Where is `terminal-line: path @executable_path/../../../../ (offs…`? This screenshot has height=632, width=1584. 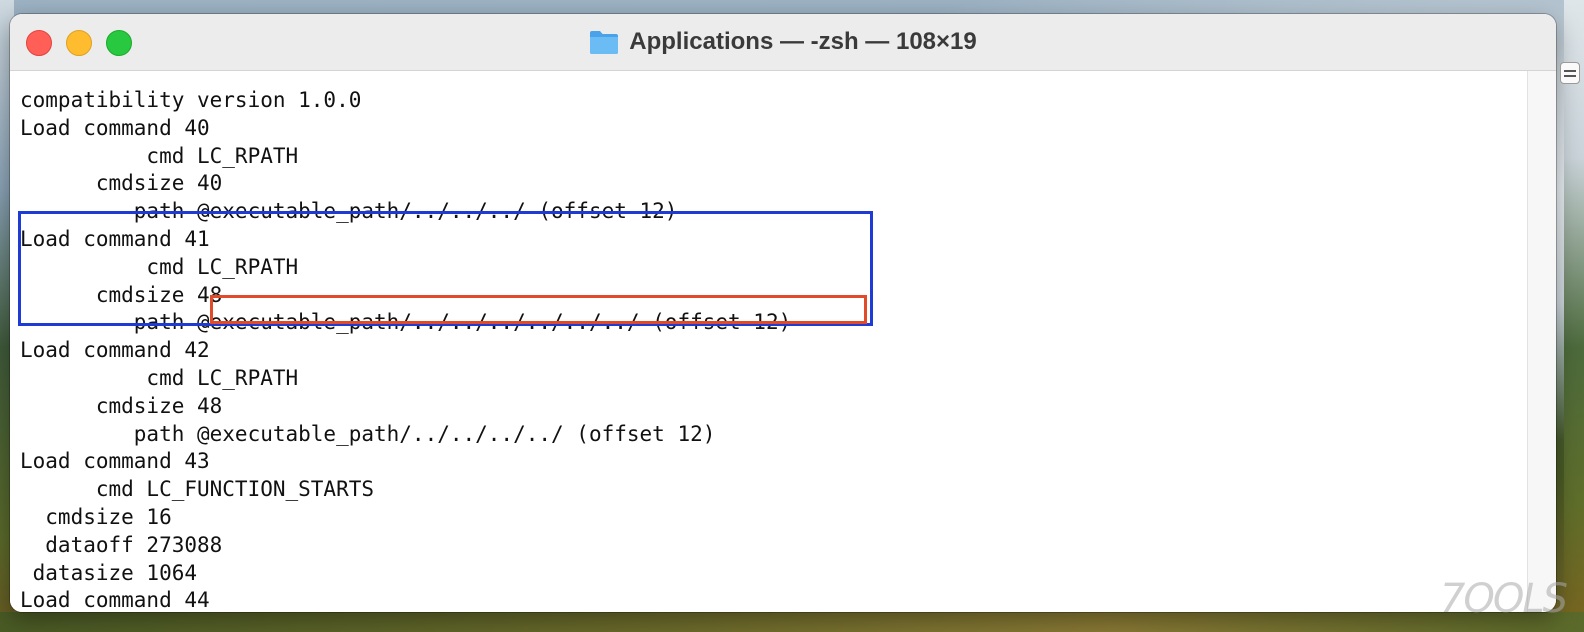 terminal-line: path @executable_path/../../../../ (offs… is located at coordinates (368, 433).